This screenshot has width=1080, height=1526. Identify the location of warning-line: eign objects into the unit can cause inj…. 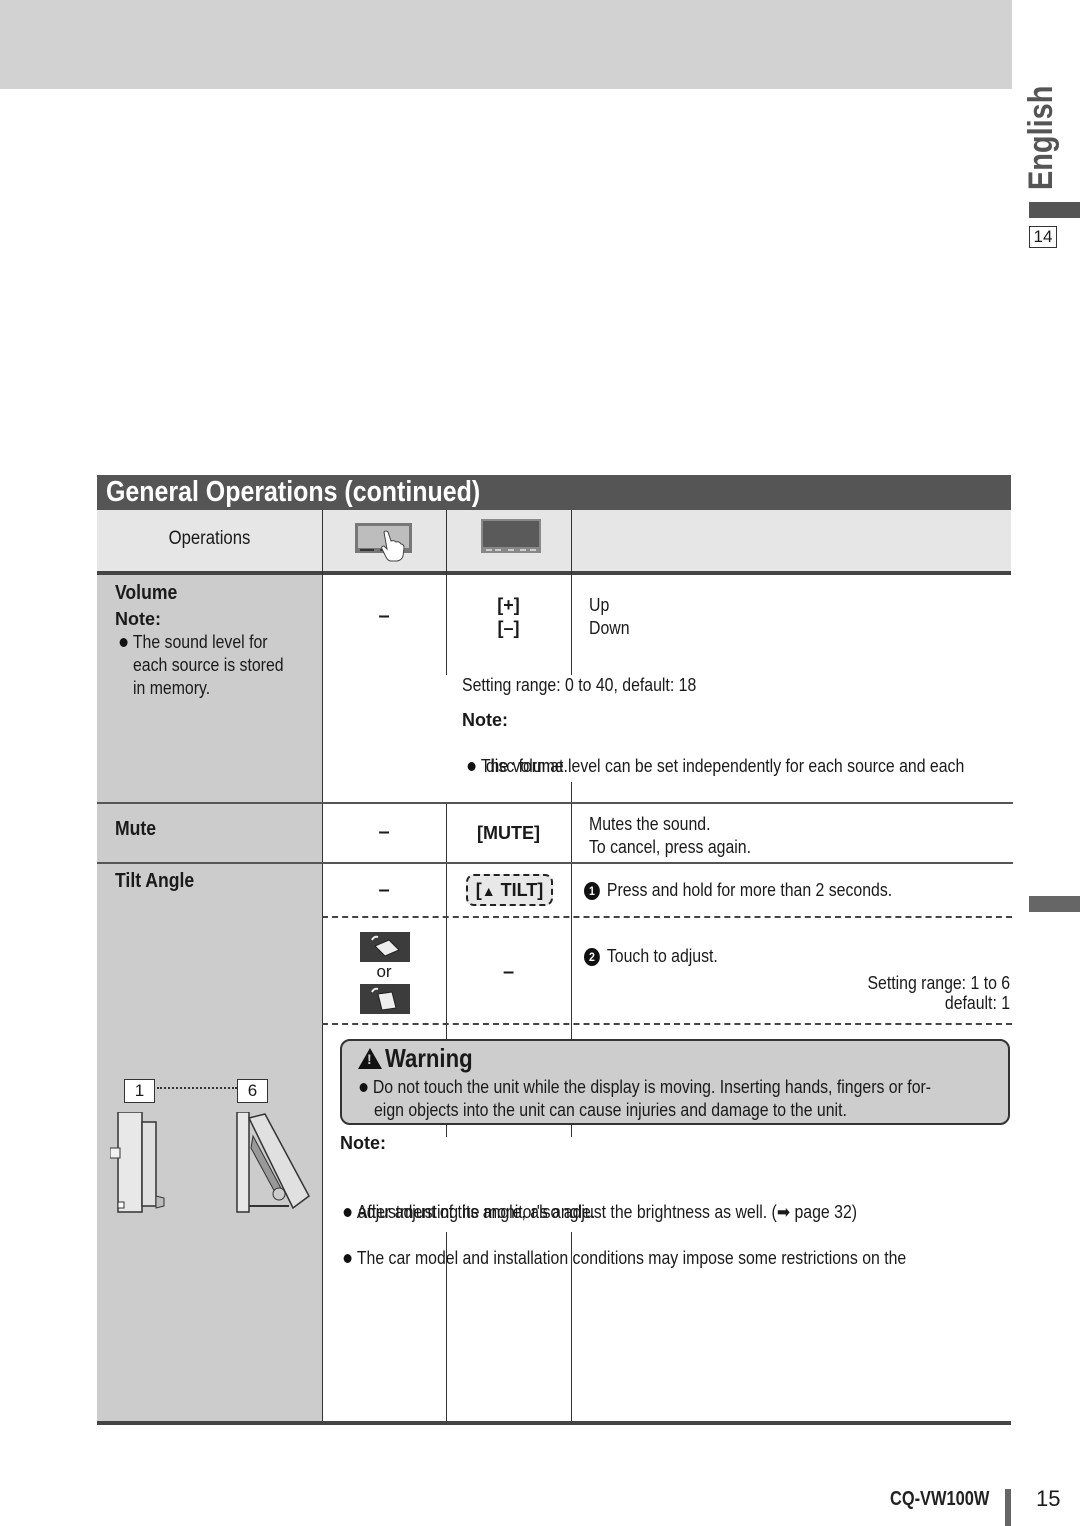
(610, 1110).